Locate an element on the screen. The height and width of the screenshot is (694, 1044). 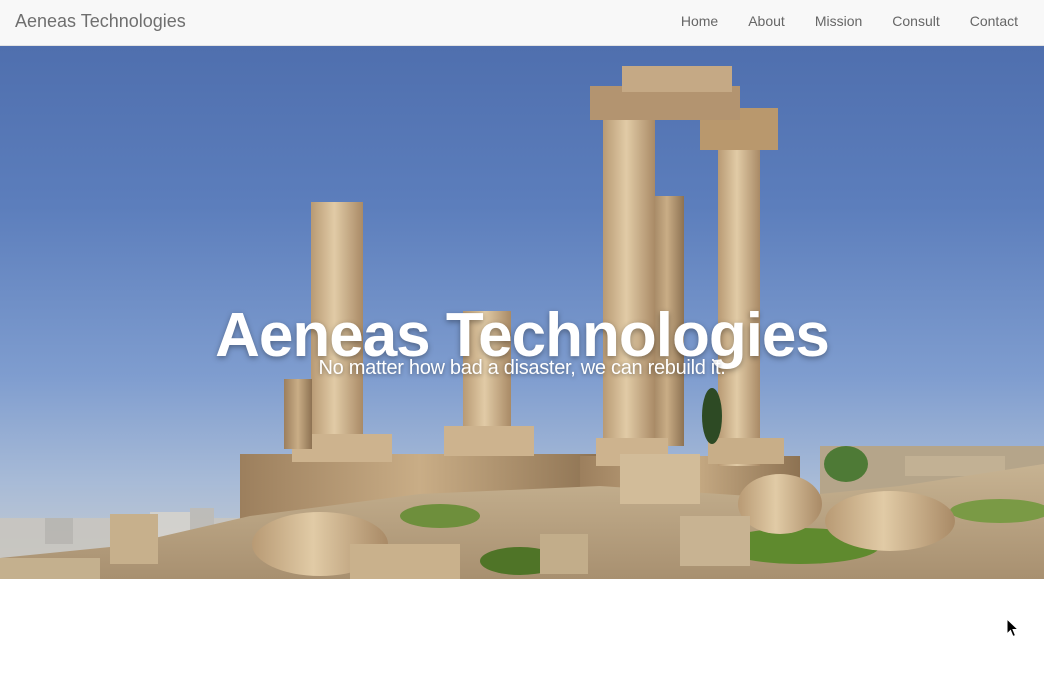
nav-link-contact: Contact is located at coordinates (994, 22).